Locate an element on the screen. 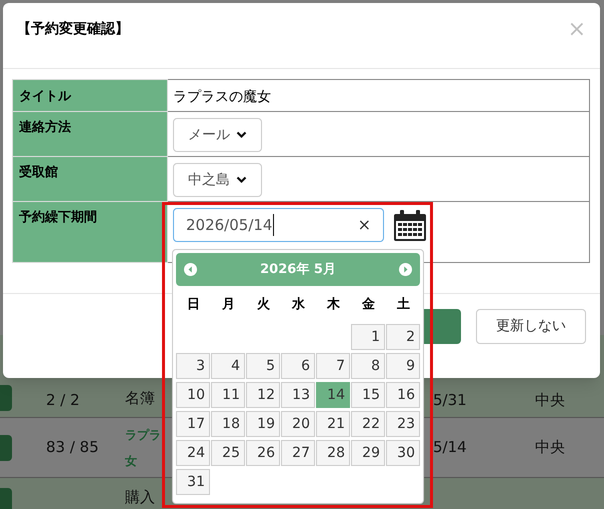 The height and width of the screenshot is (509, 604). day-cell: 27 is located at coordinates (298, 453).